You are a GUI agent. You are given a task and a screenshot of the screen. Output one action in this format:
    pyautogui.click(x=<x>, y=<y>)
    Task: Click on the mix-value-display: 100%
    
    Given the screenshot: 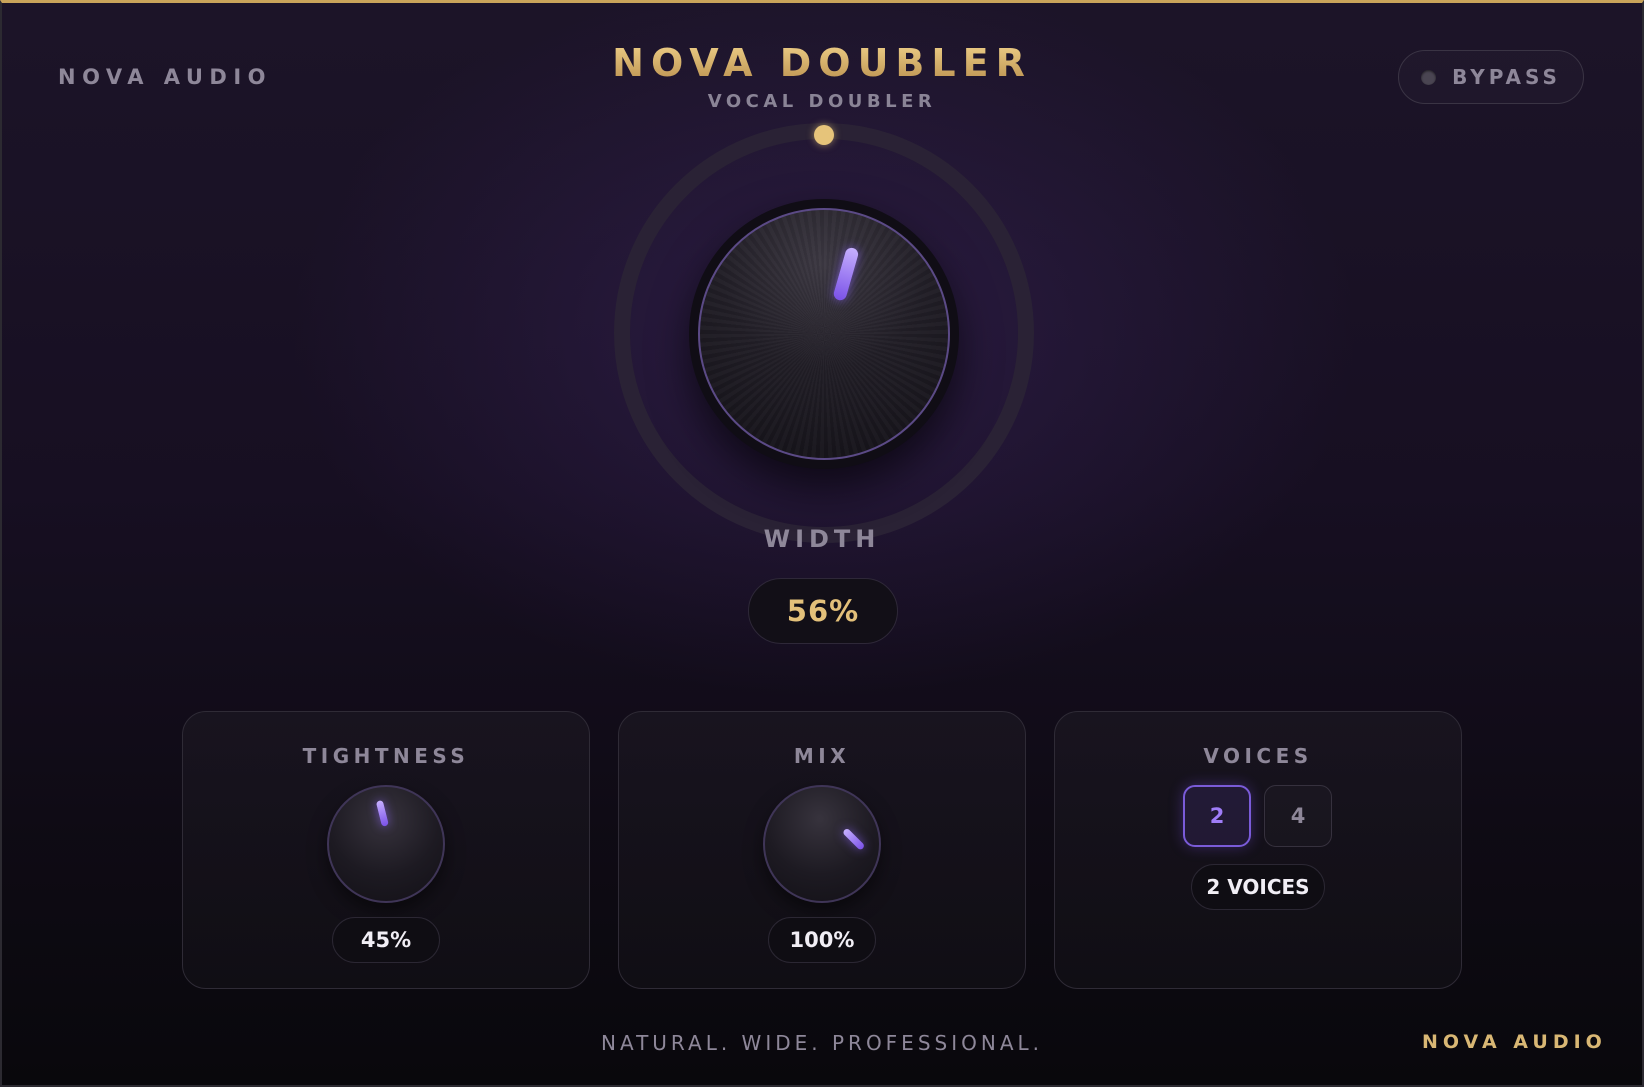 What is the action you would take?
    pyautogui.click(x=822, y=940)
    